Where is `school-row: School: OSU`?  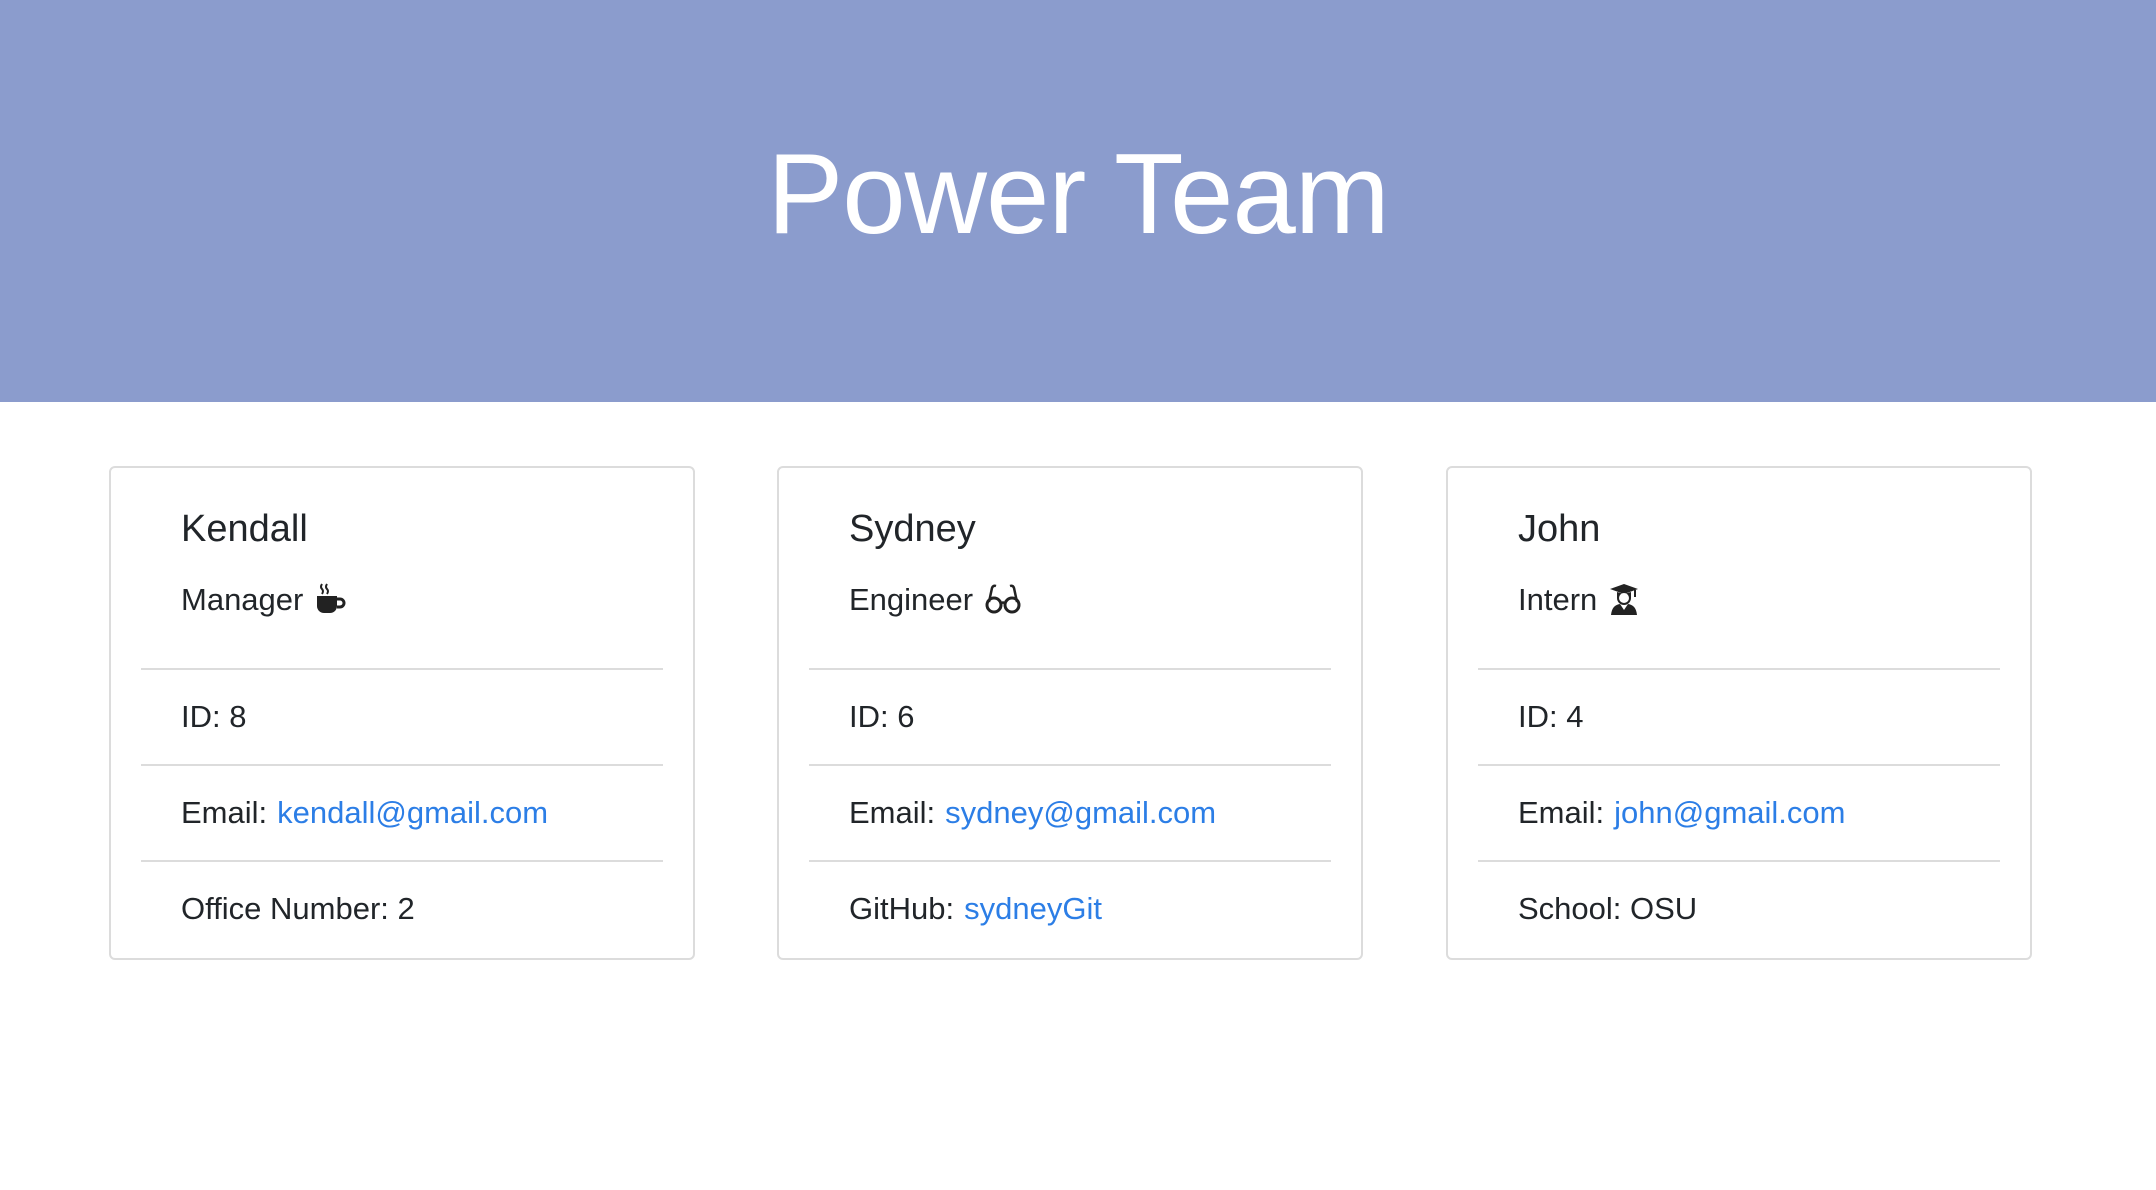
school-row: School: OSU is located at coordinates (1739, 908).